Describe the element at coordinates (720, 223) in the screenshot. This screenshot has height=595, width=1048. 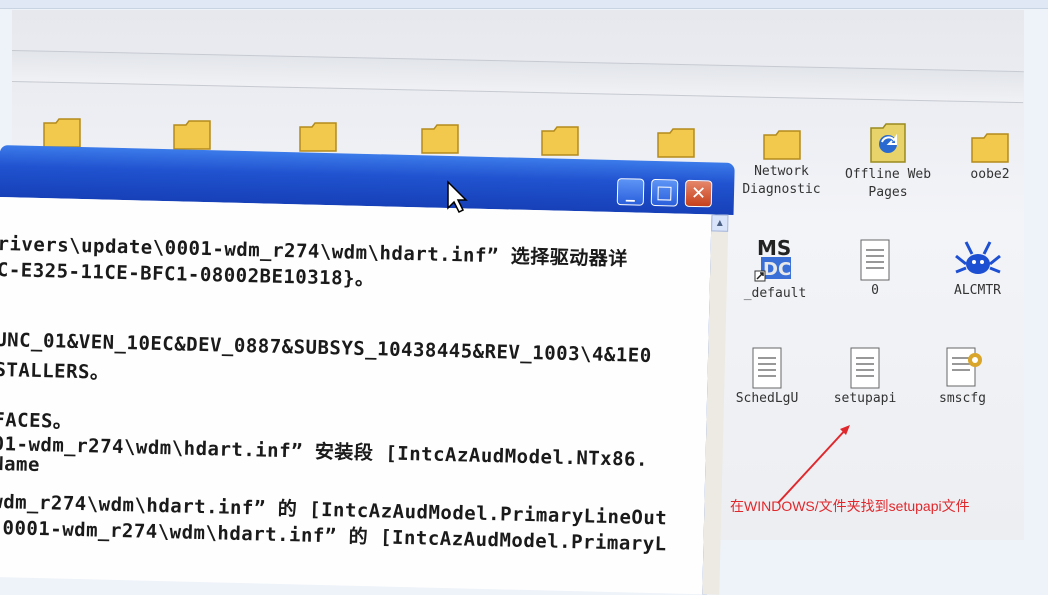
I see `scroll-up-arrow-icon: ▲` at that location.